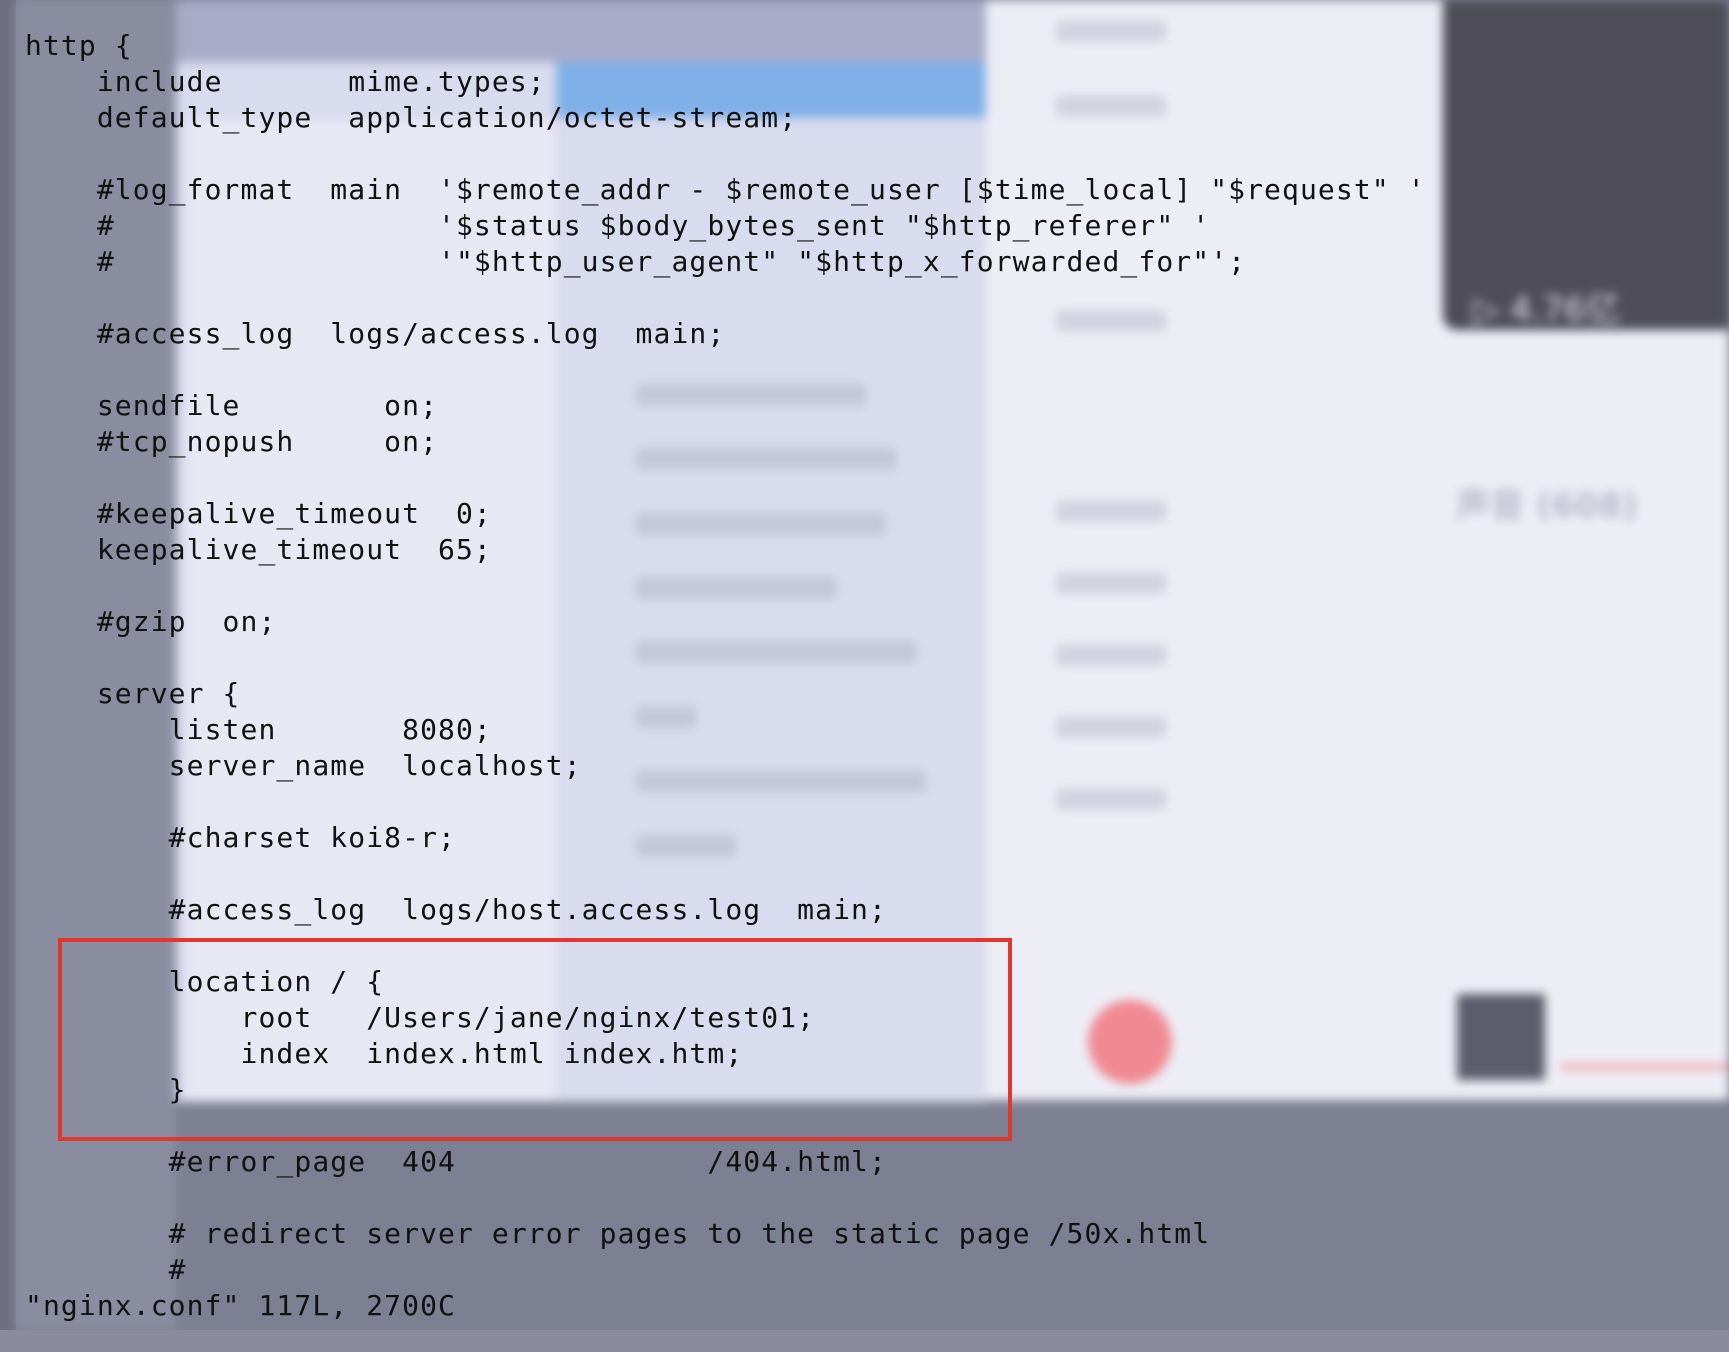 The height and width of the screenshot is (1352, 1729). What do you see at coordinates (375, 333) in the screenshot?
I see `code-line: #access_log logs/access.log main;` at bounding box center [375, 333].